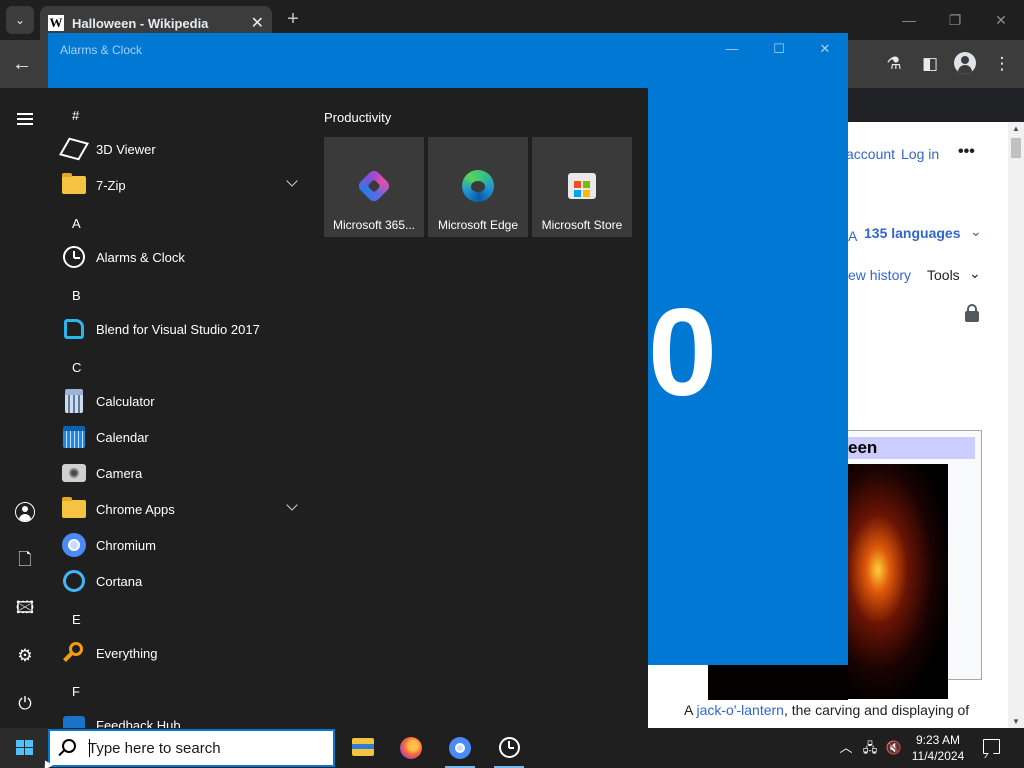 Image resolution: width=1024 pixels, height=768 pixels. Describe the element at coordinates (778, 682) in the screenshot. I see `jack-o-lantern-image-lower` at that location.